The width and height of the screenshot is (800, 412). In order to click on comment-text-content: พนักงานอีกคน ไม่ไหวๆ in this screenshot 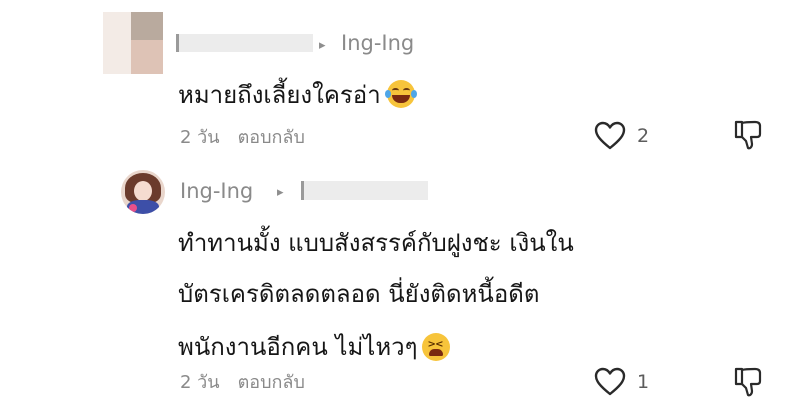, I will do `click(298, 347)`.